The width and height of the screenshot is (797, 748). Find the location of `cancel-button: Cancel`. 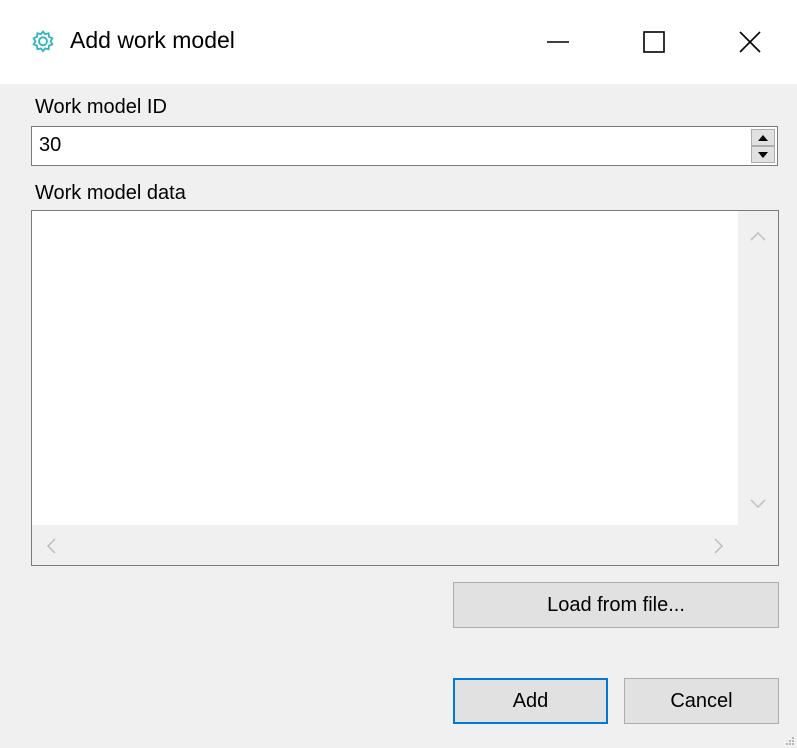

cancel-button: Cancel is located at coordinates (701, 701).